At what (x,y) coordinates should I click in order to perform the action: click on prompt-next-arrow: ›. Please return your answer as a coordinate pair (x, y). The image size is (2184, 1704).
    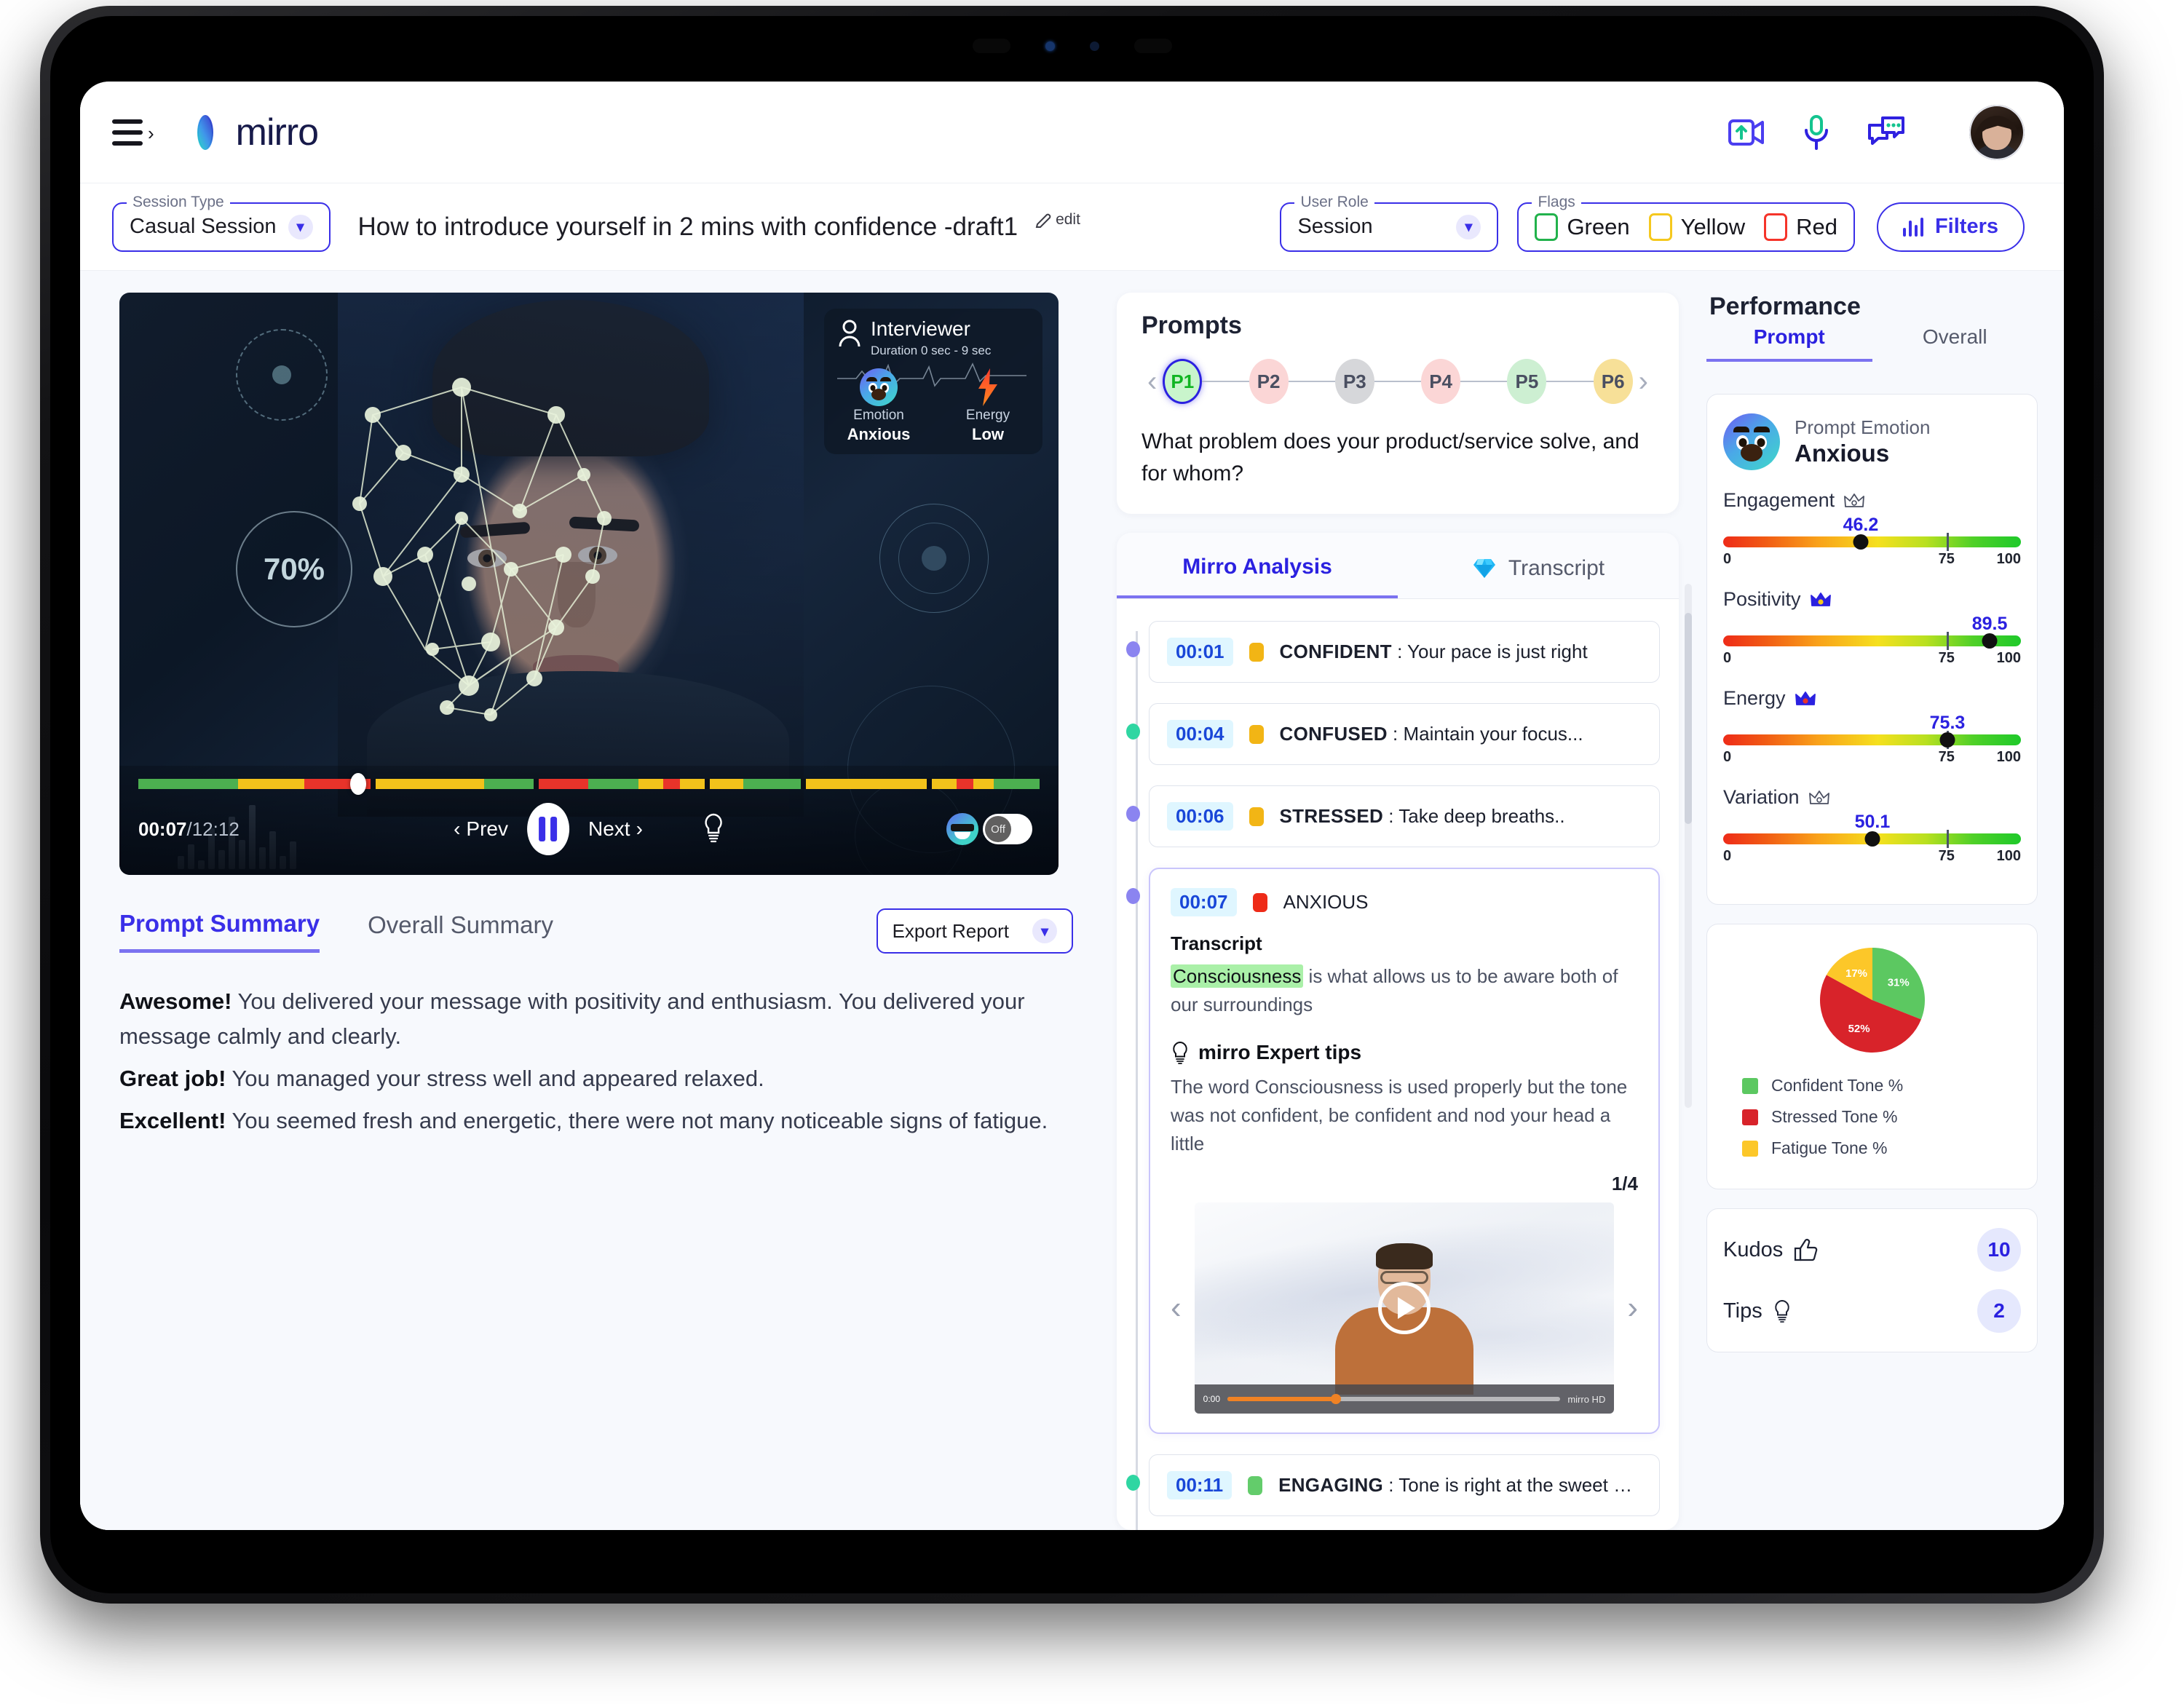
    Looking at the image, I should click on (1643, 381).